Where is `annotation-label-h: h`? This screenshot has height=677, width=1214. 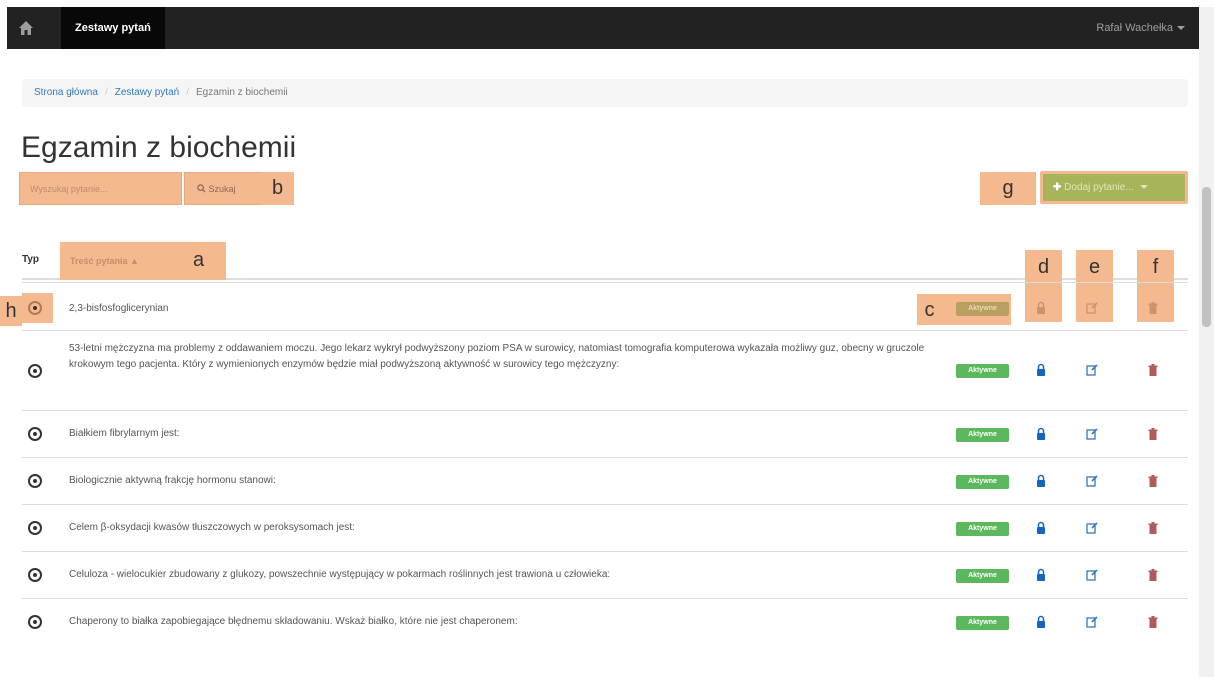 annotation-label-h: h is located at coordinates (11, 311).